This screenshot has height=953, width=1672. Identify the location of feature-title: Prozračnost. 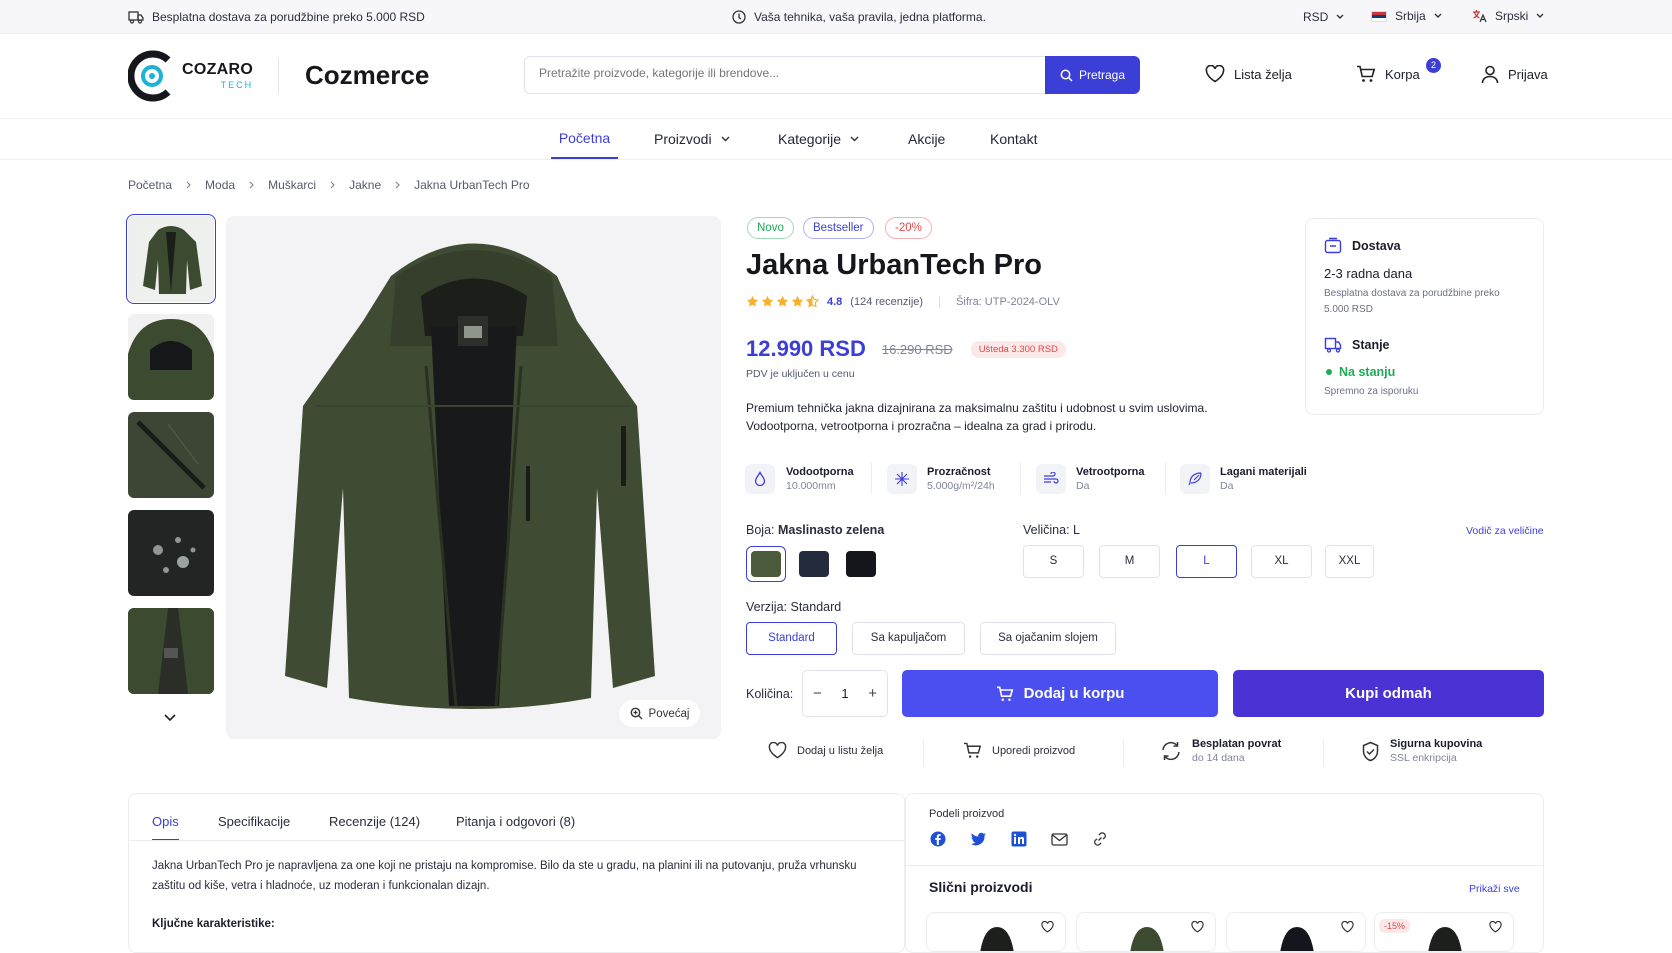
(959, 472).